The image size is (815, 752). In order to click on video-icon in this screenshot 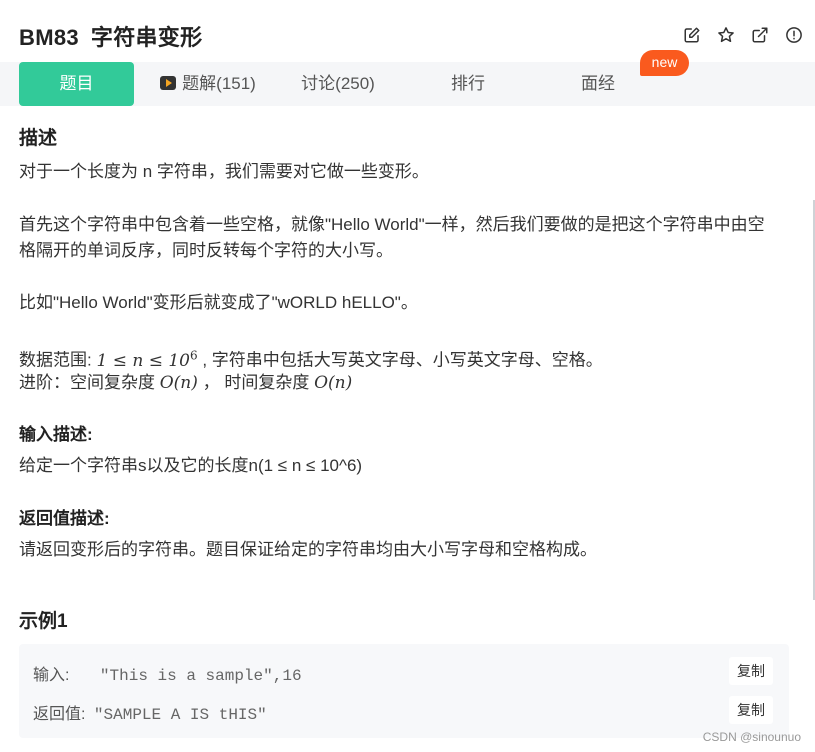, I will do `click(168, 83)`.